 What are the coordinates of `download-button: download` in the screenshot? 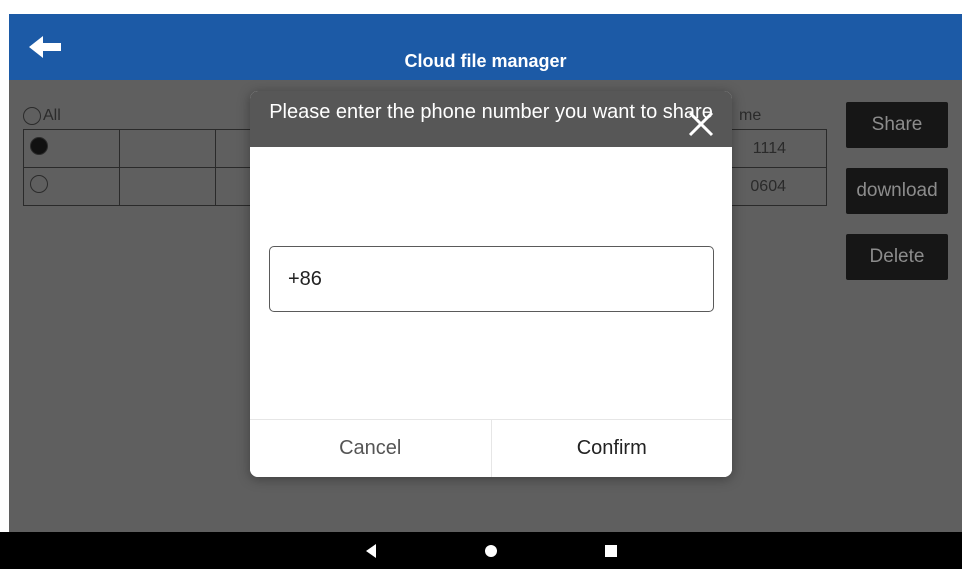 It's located at (897, 191).